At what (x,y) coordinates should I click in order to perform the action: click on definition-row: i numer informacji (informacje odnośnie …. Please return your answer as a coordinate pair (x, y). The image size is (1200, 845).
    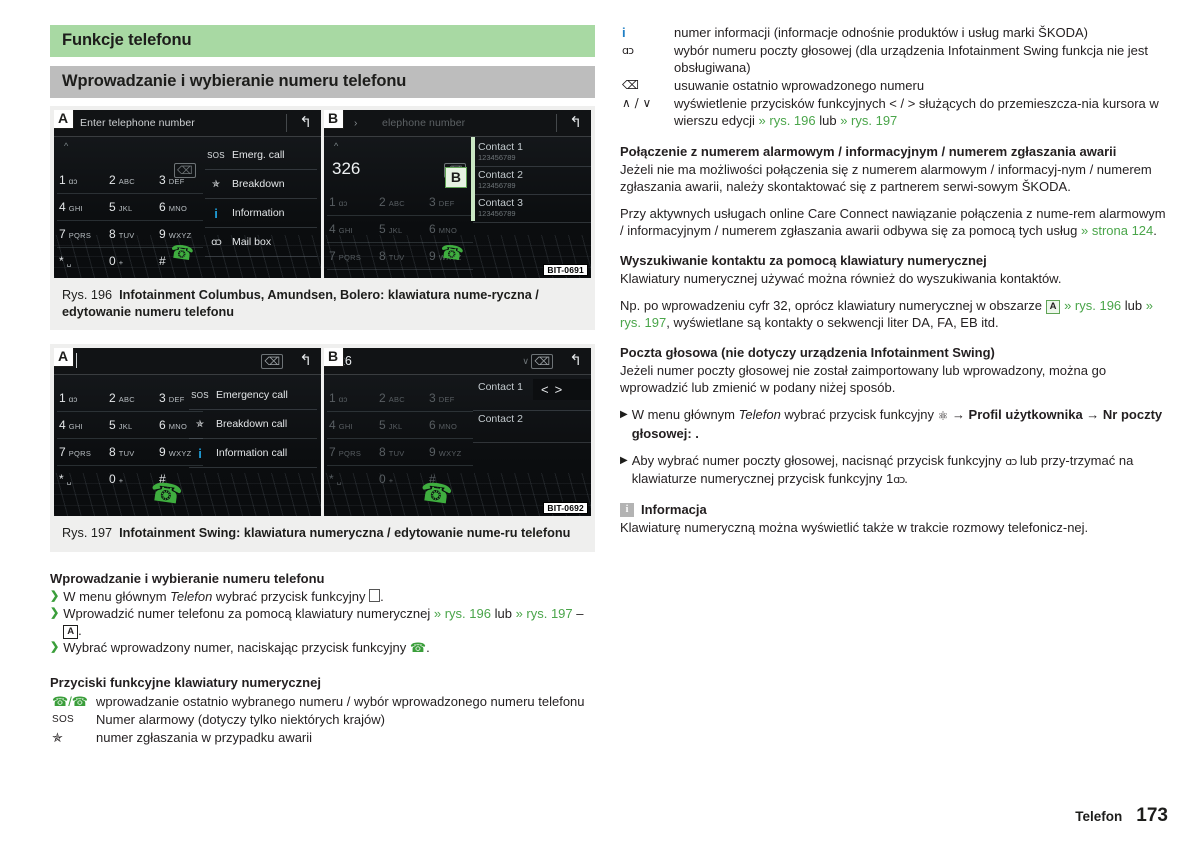
    Looking at the image, I should click on (894, 32).